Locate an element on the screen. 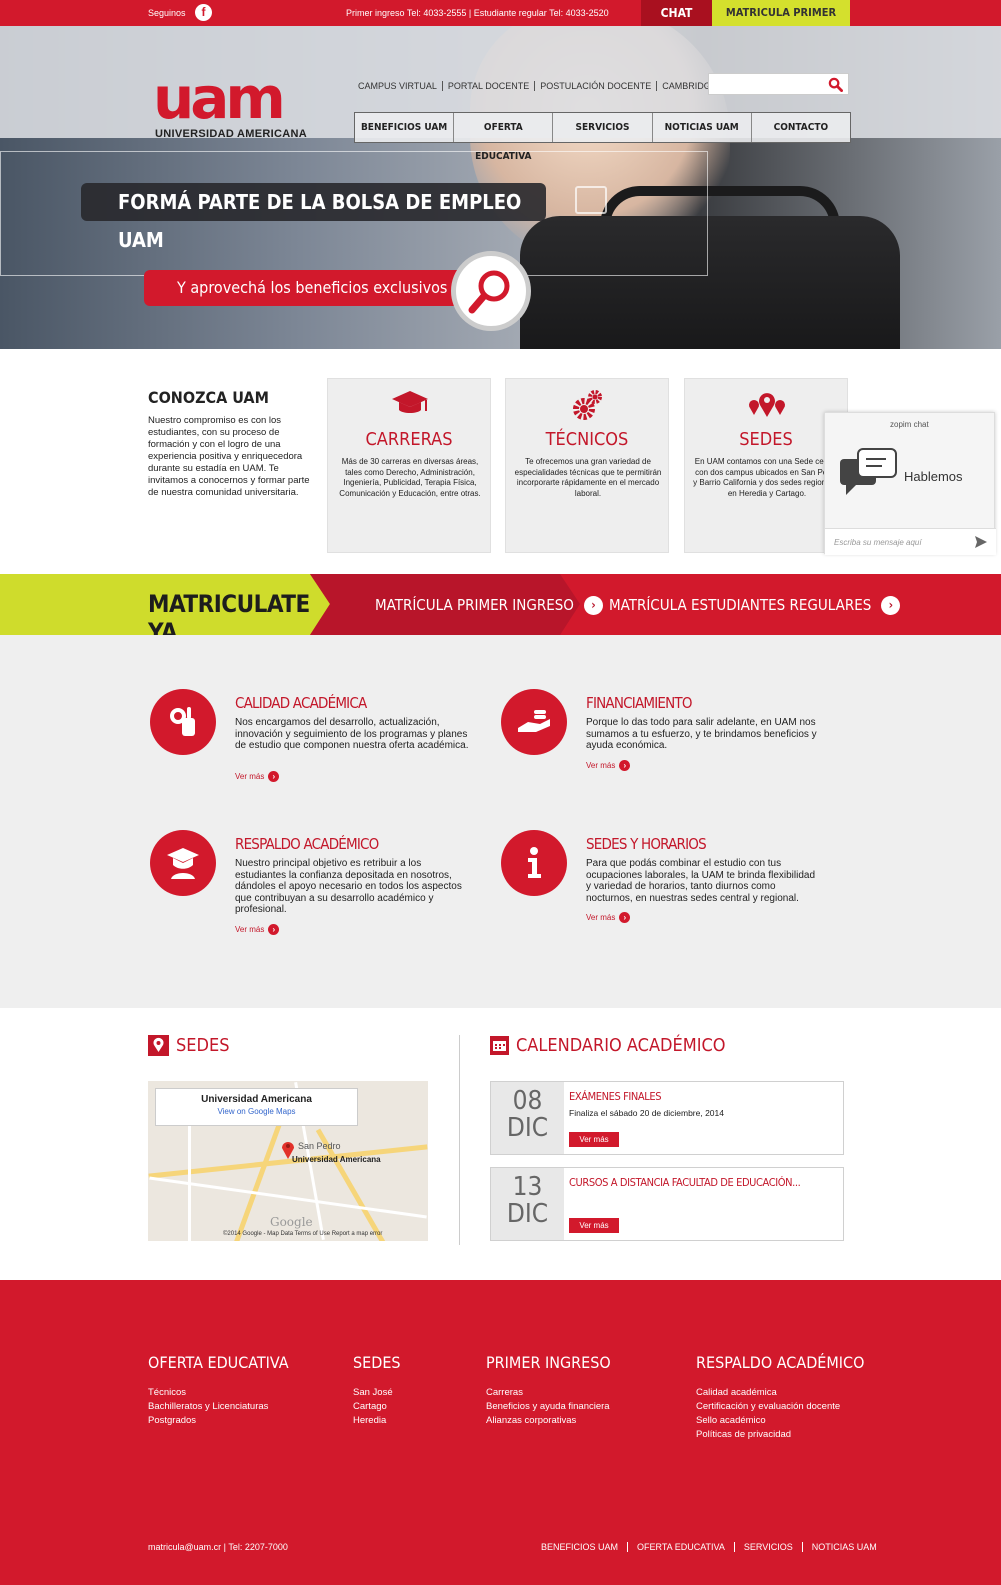  feature-title: FINANCIAMIENTO is located at coordinates (639, 703).